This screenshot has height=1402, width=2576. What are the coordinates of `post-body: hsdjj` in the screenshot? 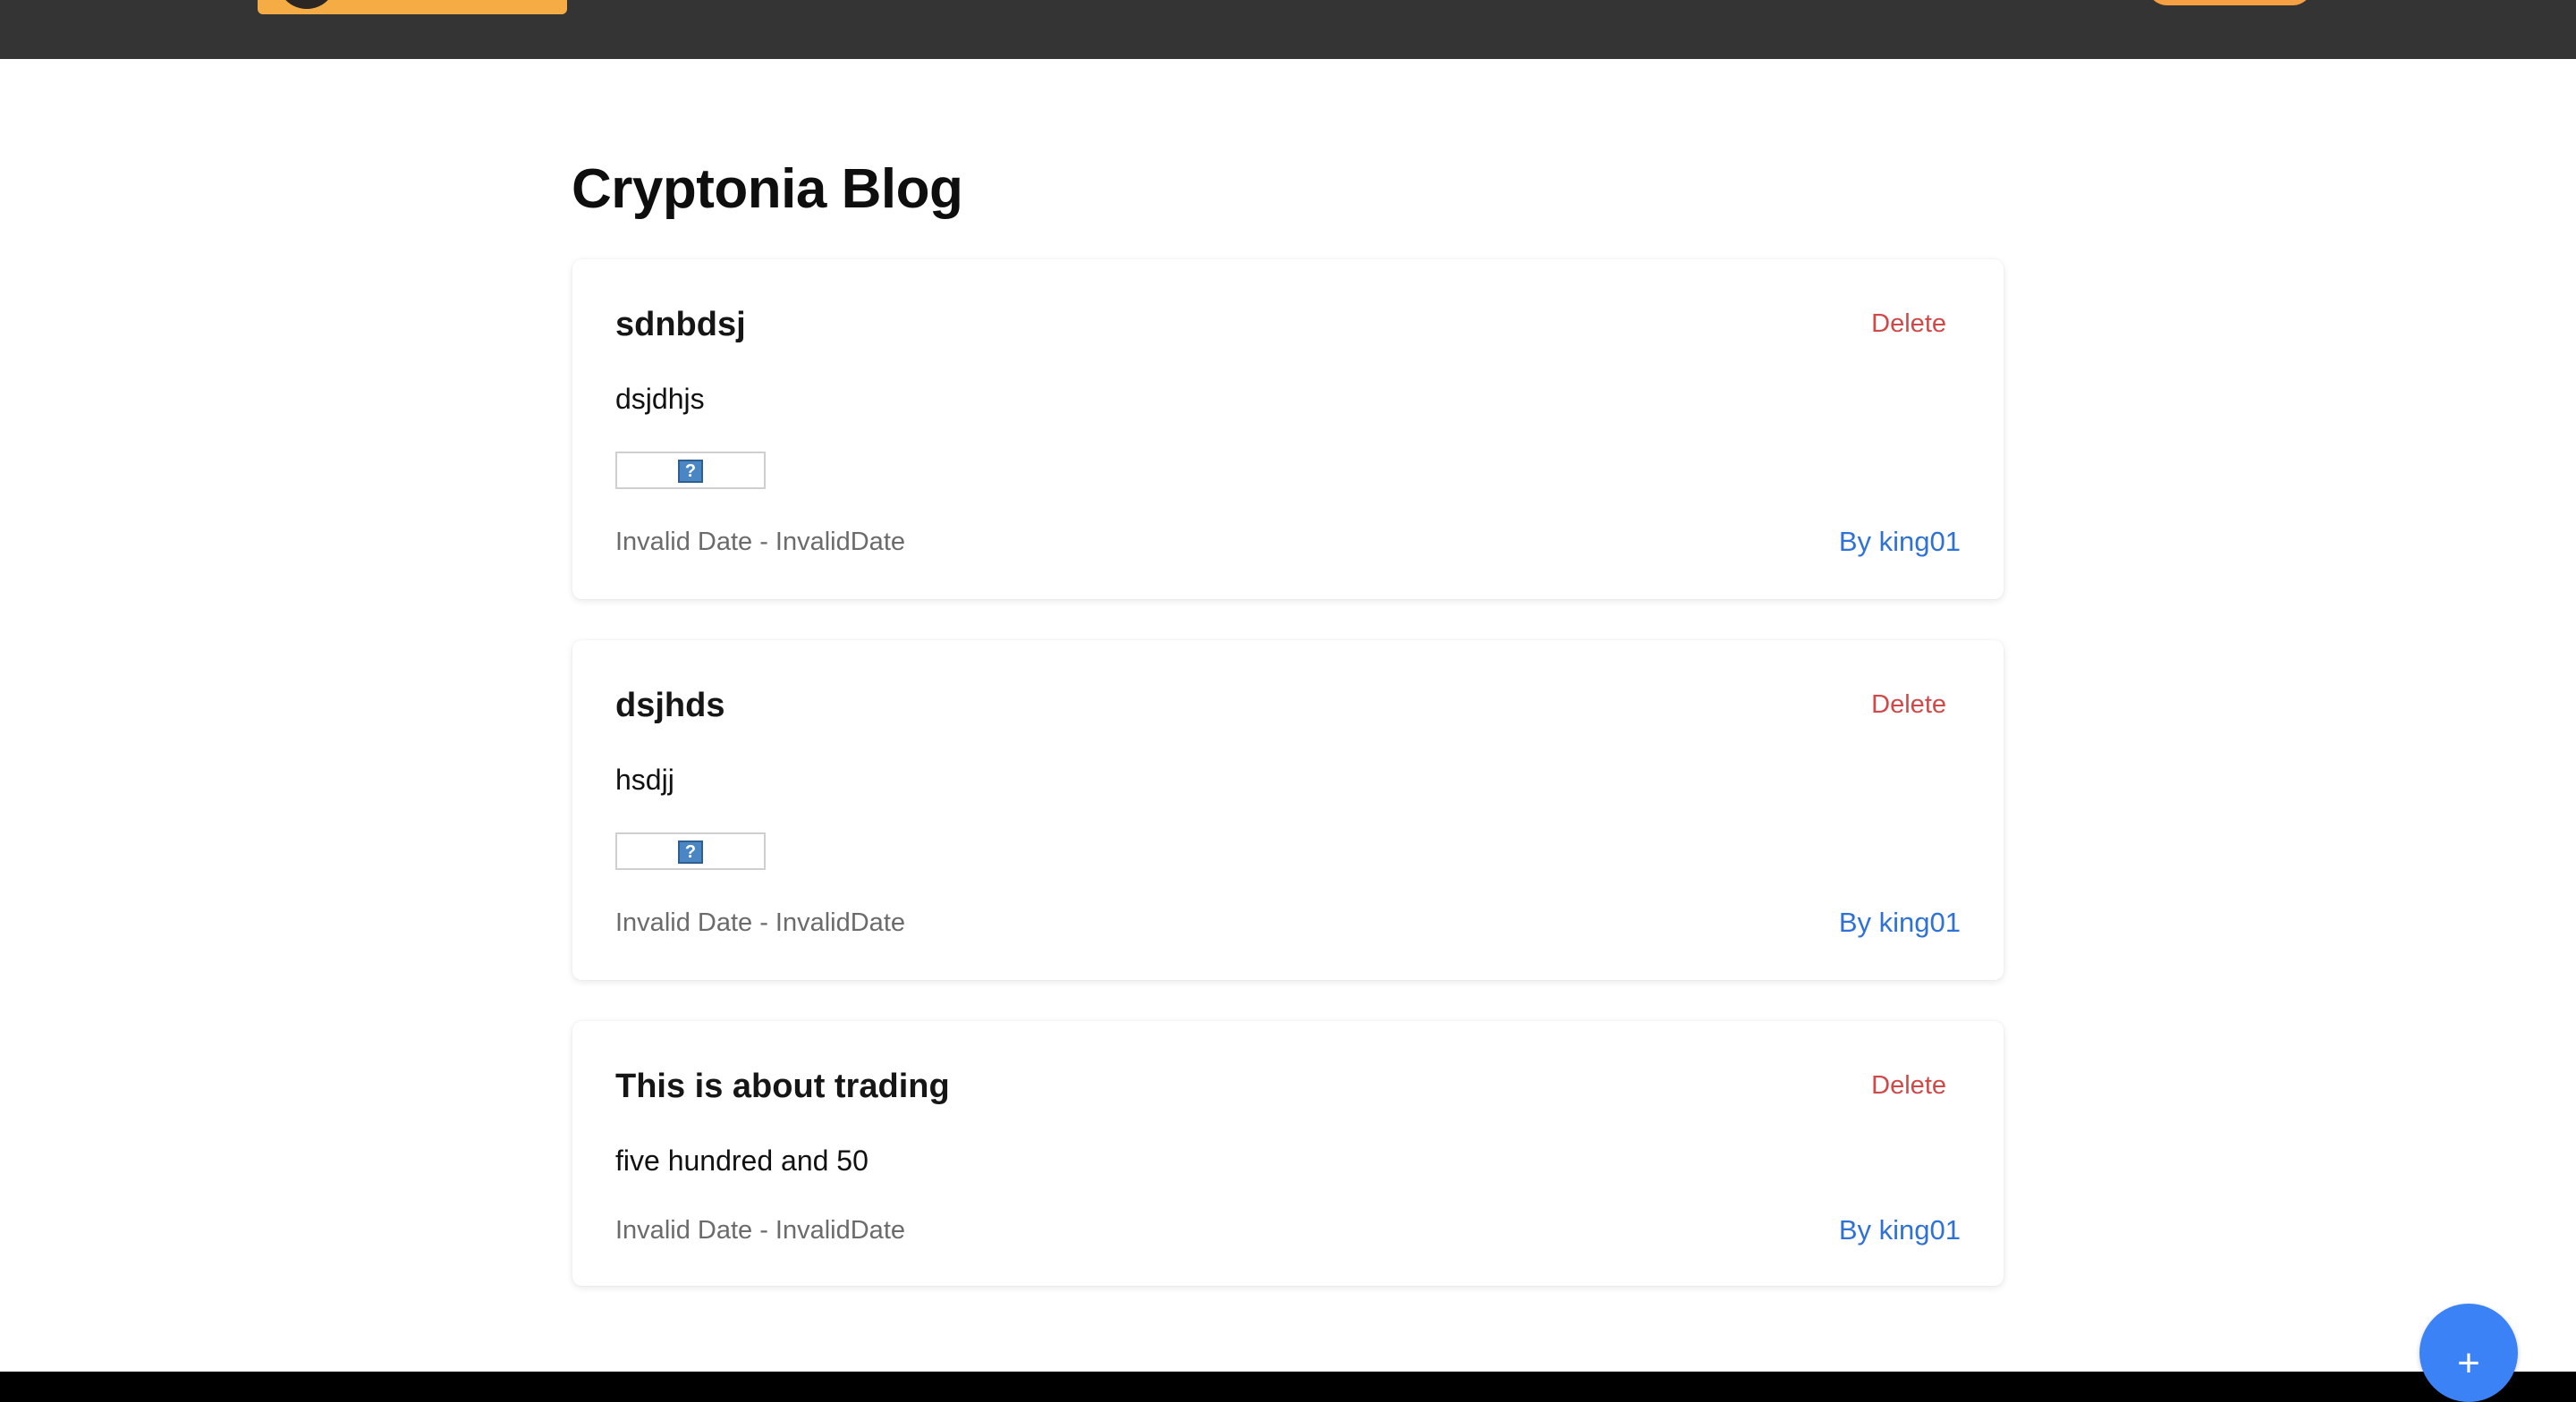 It's located at (644, 780).